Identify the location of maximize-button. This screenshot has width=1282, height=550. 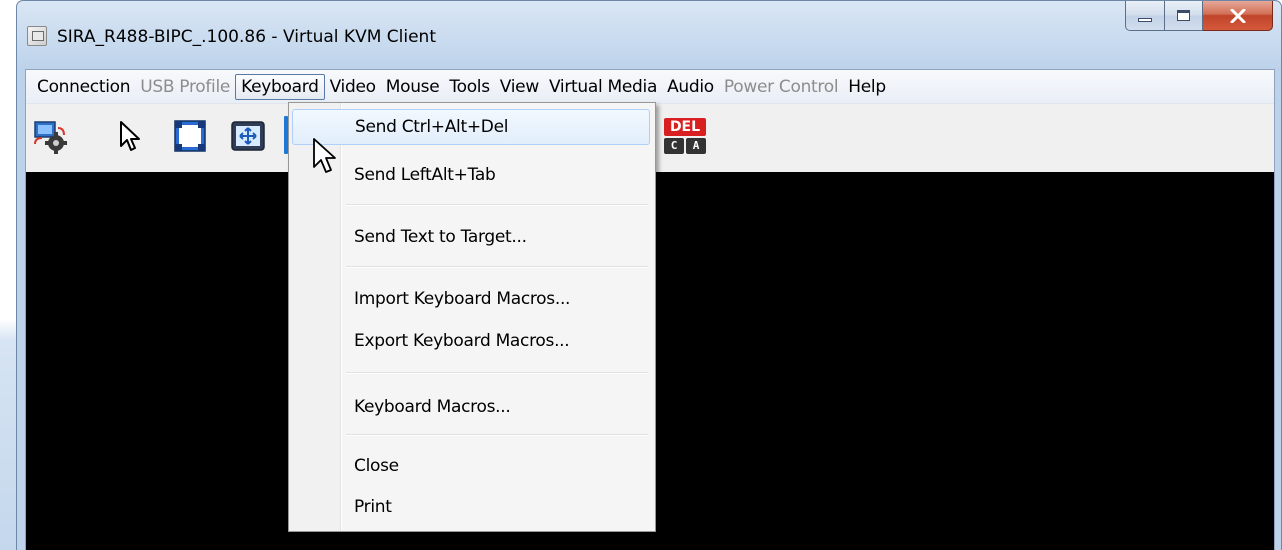
(1184, 16).